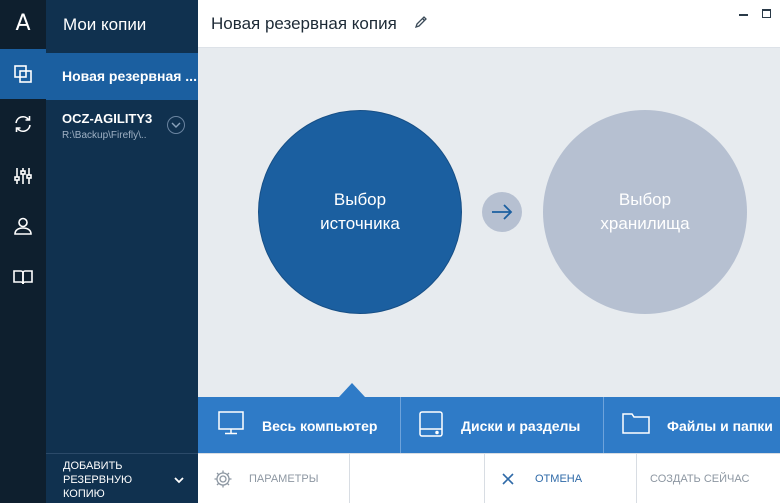 This screenshot has width=780, height=503. Describe the element at coordinates (284, 479) in the screenshot. I see `settings-label: ПАРАМЕТРЫ` at that location.